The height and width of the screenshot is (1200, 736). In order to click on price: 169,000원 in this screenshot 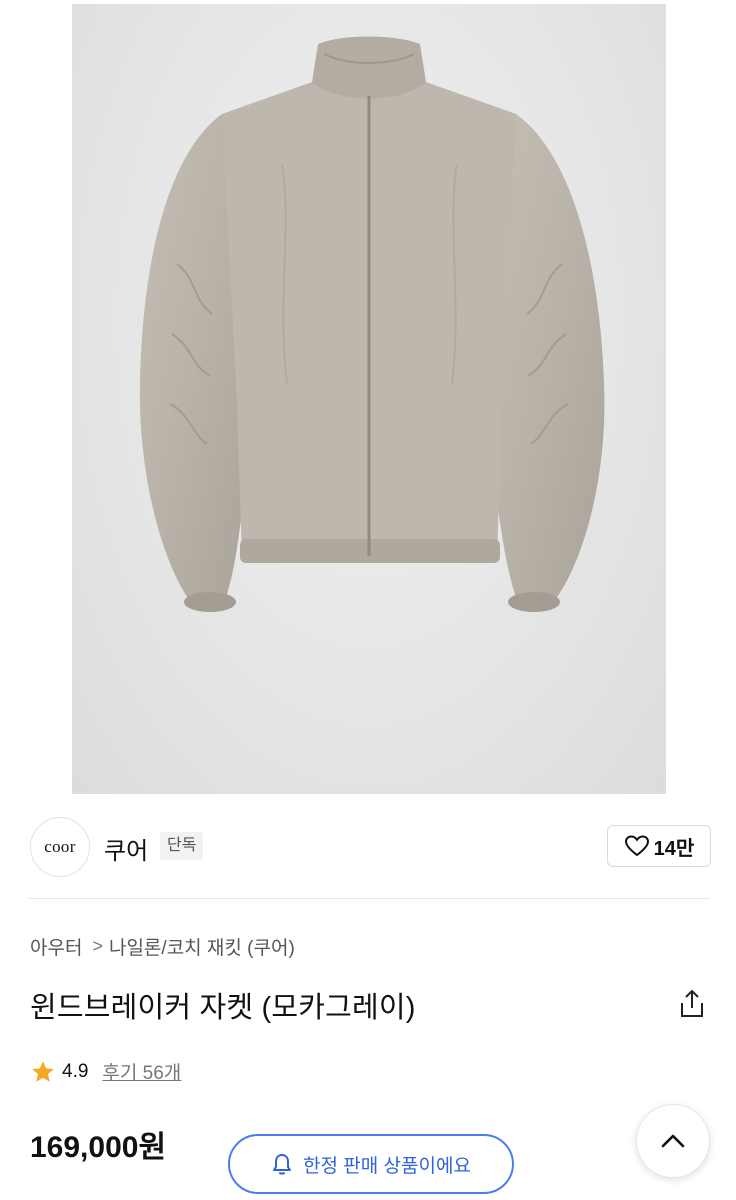, I will do `click(98, 1147)`.